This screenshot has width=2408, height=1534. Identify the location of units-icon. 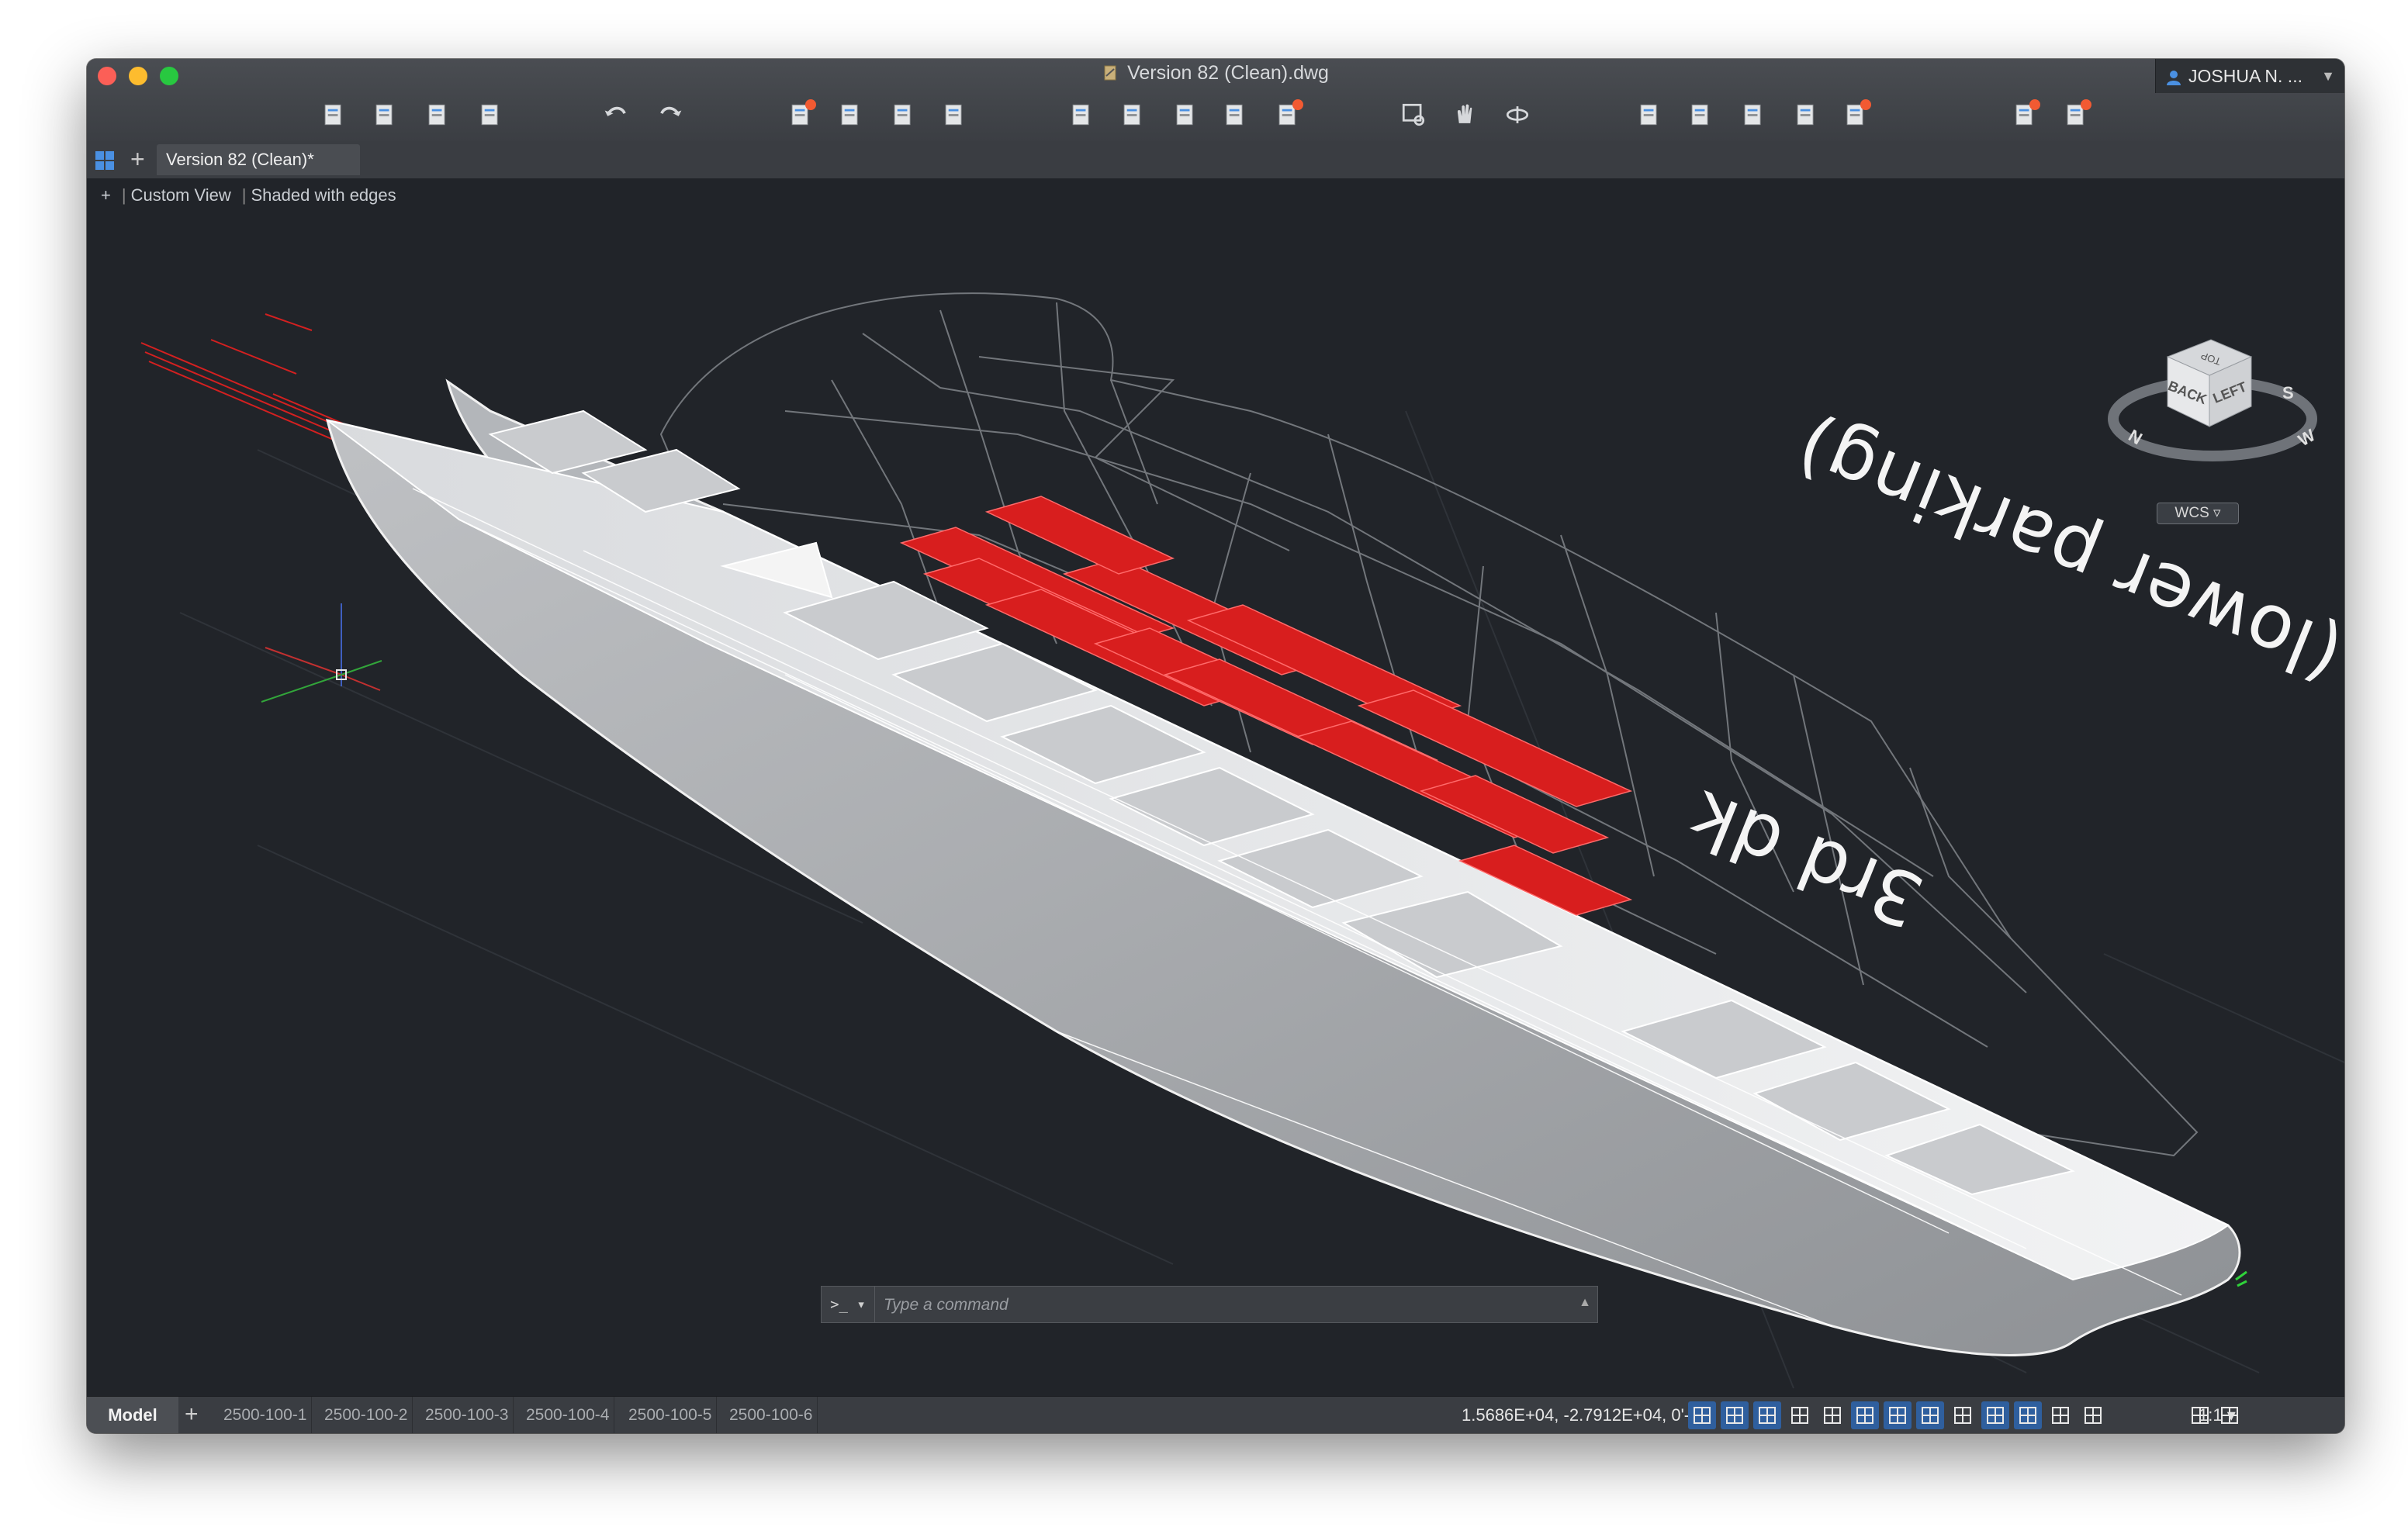
(1995, 1415).